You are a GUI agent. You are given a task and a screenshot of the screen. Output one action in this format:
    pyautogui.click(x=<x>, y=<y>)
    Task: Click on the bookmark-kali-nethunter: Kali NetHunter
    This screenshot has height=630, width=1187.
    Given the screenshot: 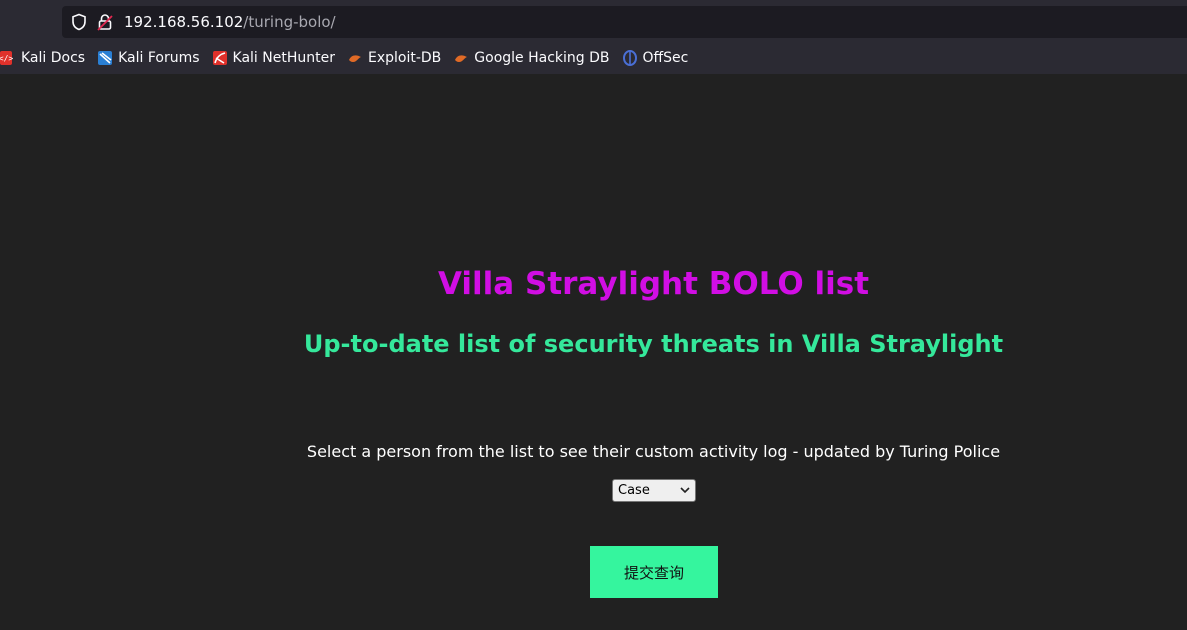 What is the action you would take?
    pyautogui.click(x=273, y=58)
    